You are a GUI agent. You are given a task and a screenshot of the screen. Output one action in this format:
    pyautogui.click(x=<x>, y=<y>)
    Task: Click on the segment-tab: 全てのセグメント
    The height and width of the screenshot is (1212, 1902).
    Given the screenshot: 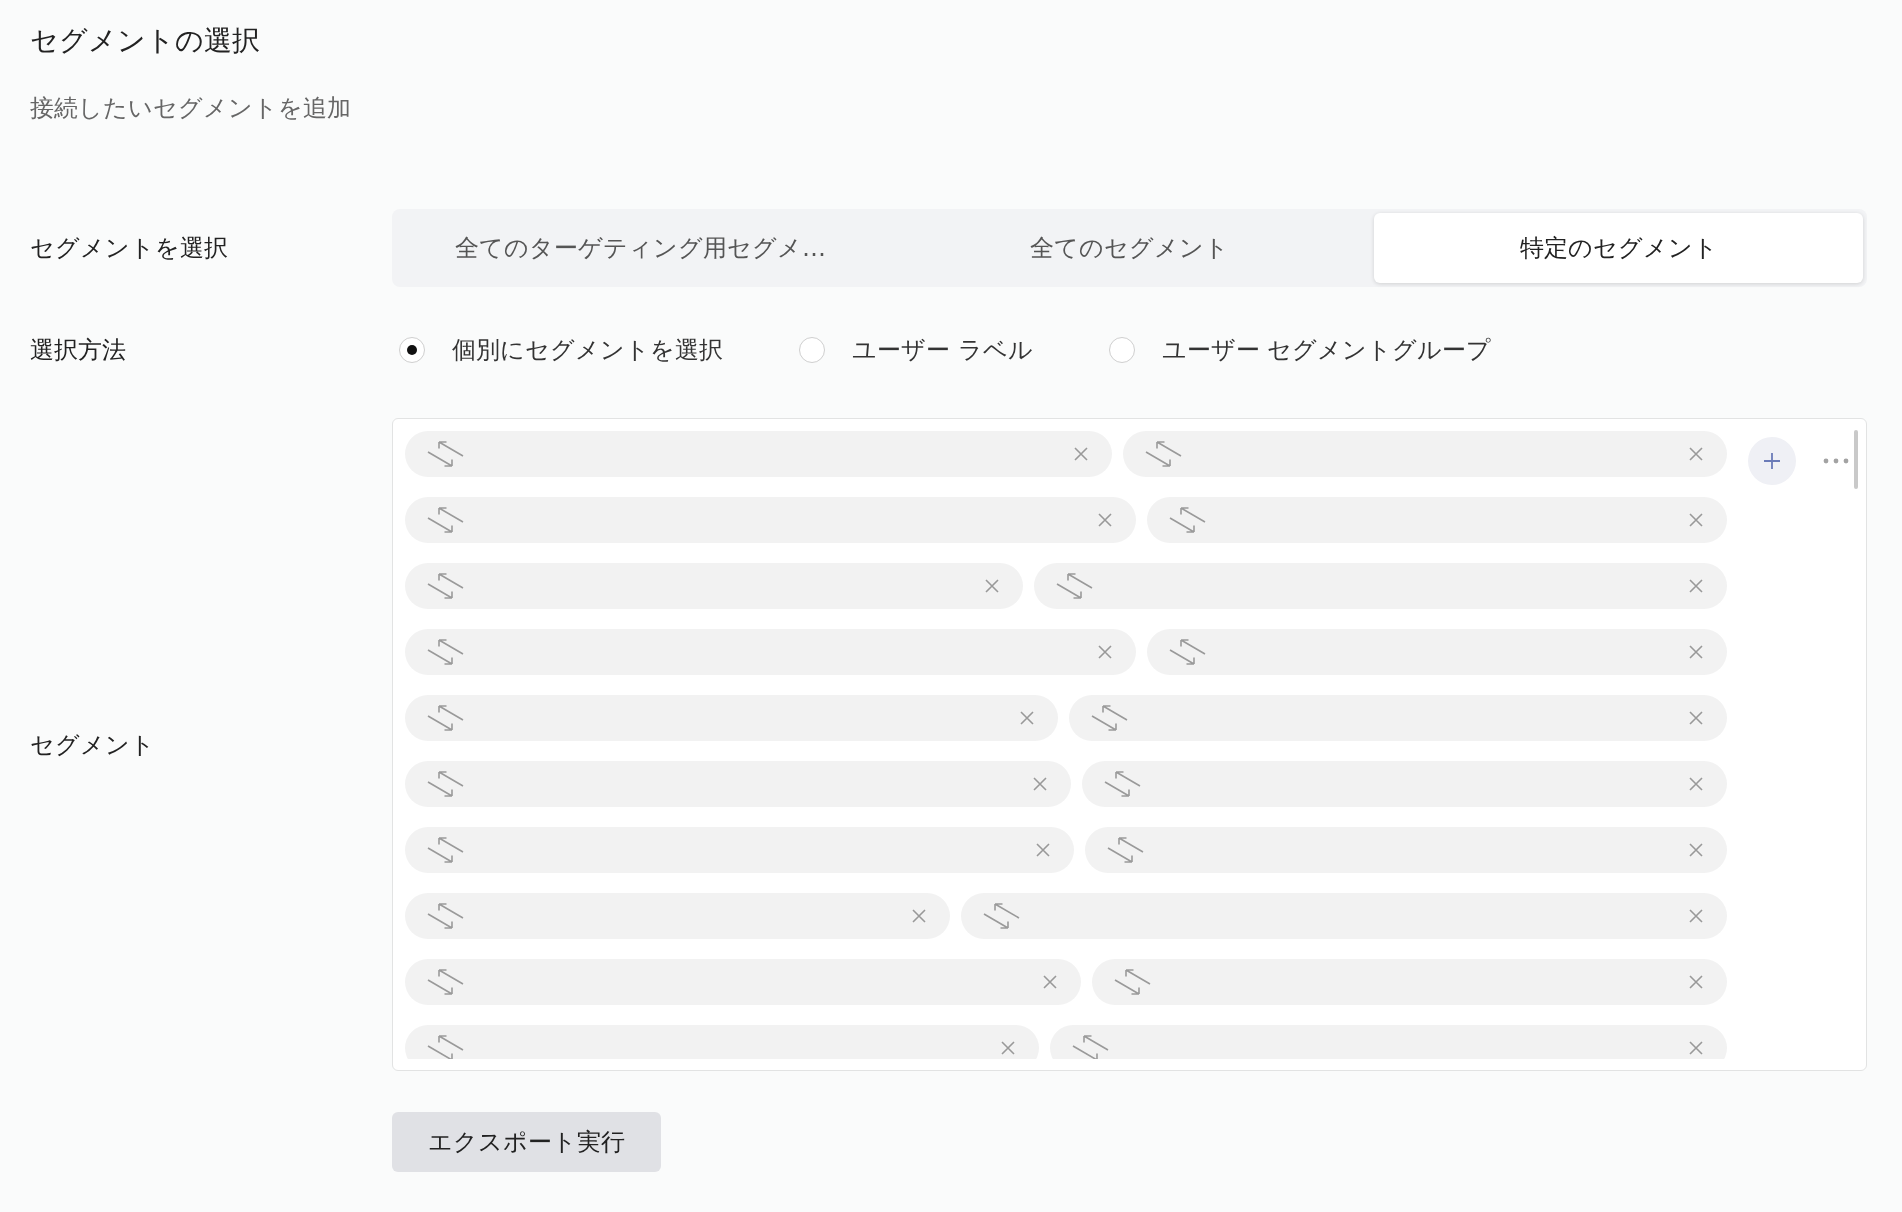 What is the action you would take?
    pyautogui.click(x=1129, y=248)
    